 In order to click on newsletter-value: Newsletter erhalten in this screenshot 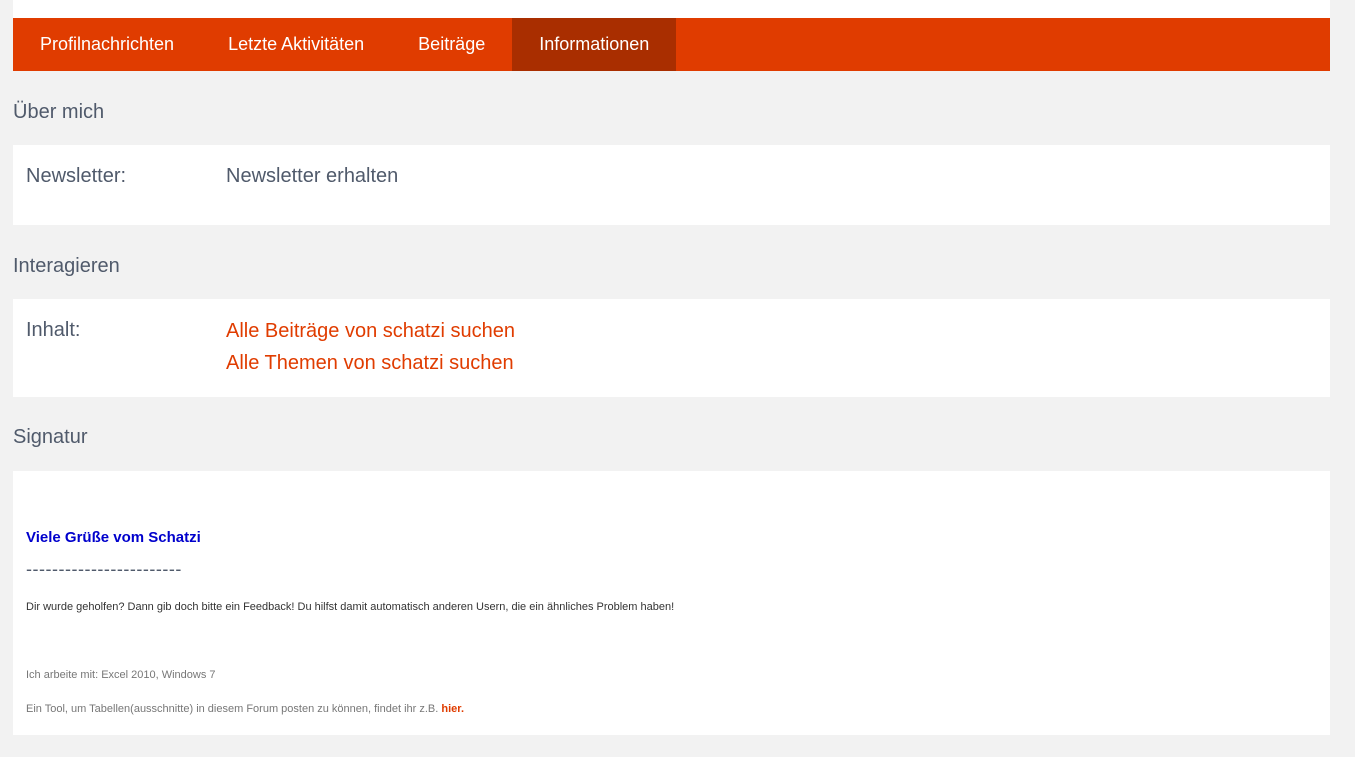, I will do `click(312, 176)`.